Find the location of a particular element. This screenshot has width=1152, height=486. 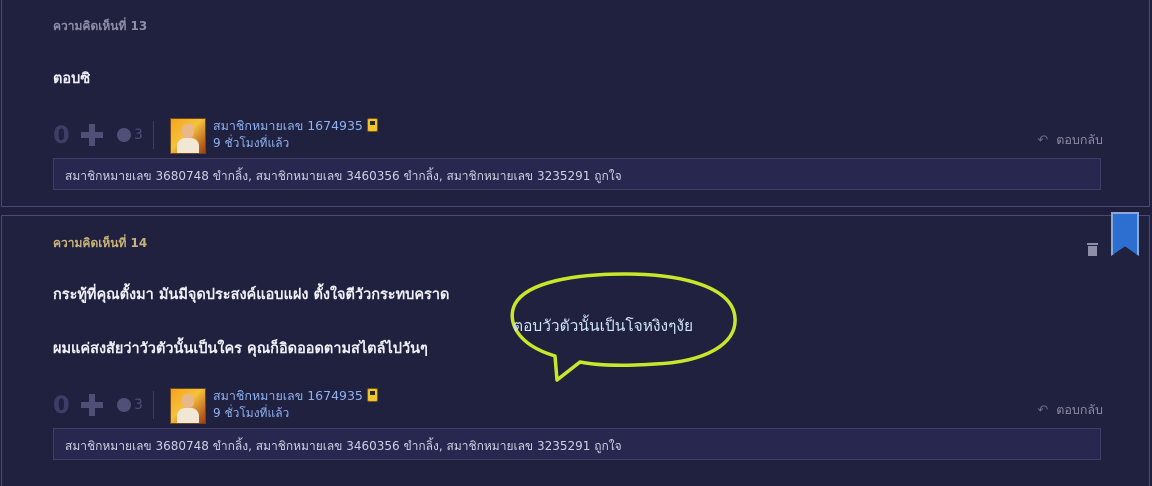

comment-header: ความคิดเห็นที่ 13 is located at coordinates (100, 26).